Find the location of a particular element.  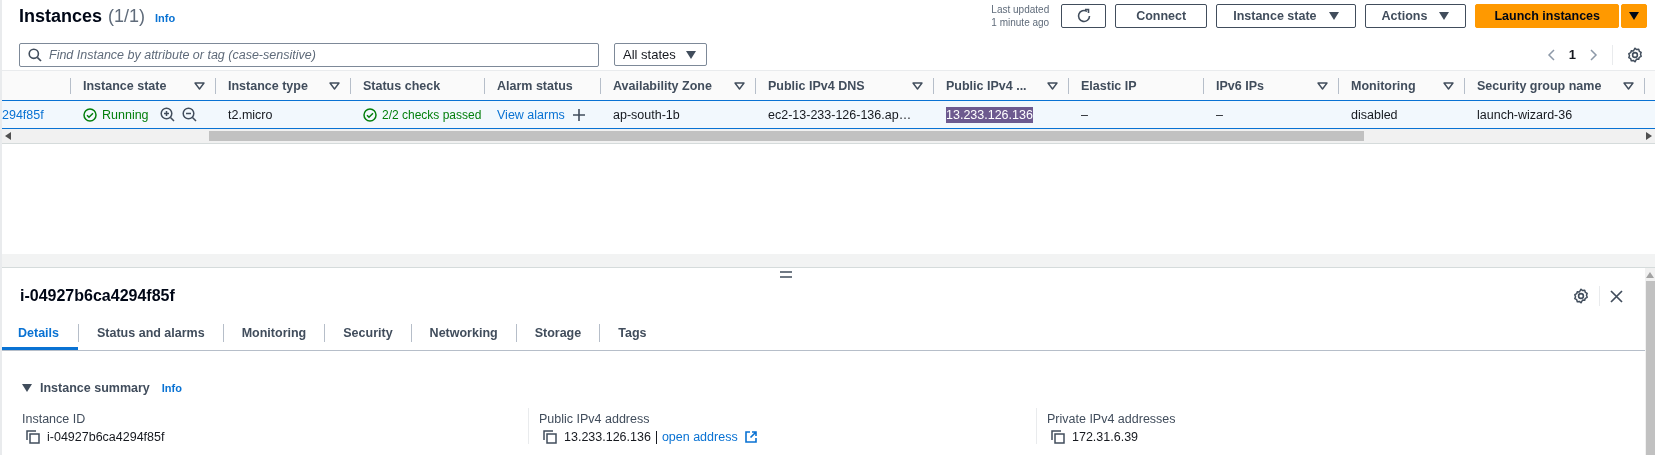

section-title: Instance summary is located at coordinates (95, 388).